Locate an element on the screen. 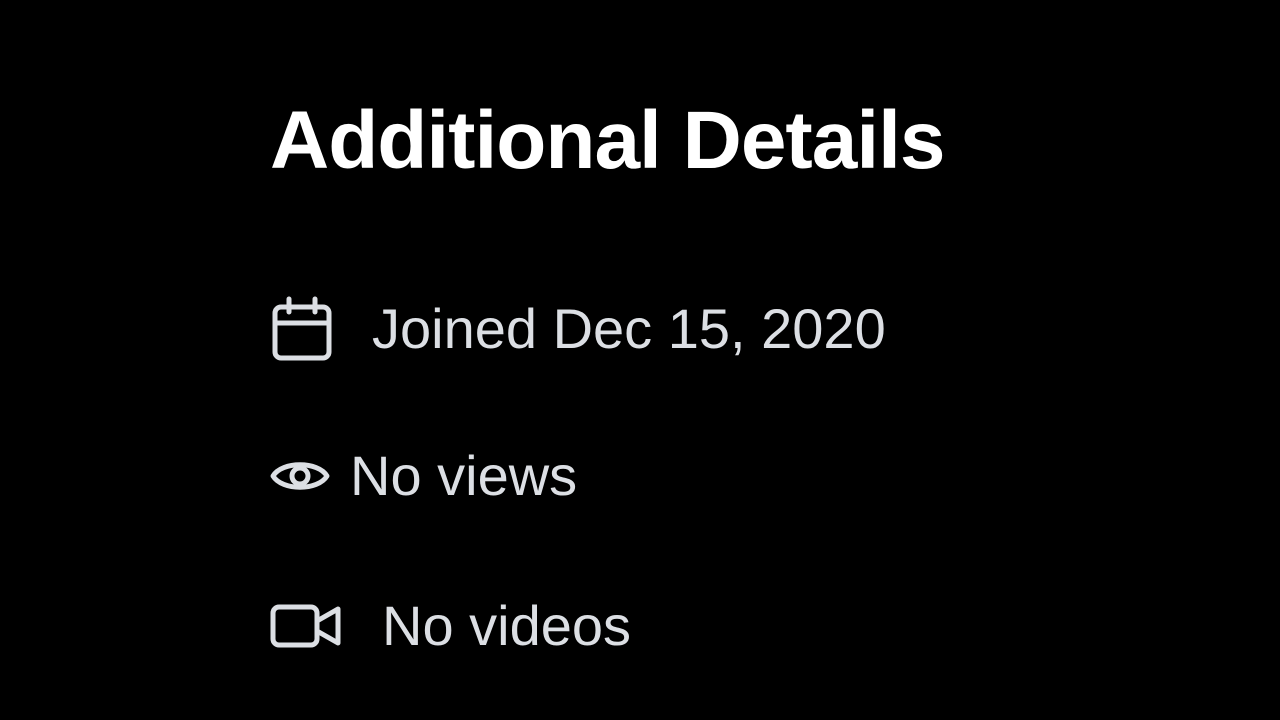 Image resolution: width=1280 pixels, height=720 pixels. joined-date-text: Joined Dec 15, 2020 is located at coordinates (629, 328).